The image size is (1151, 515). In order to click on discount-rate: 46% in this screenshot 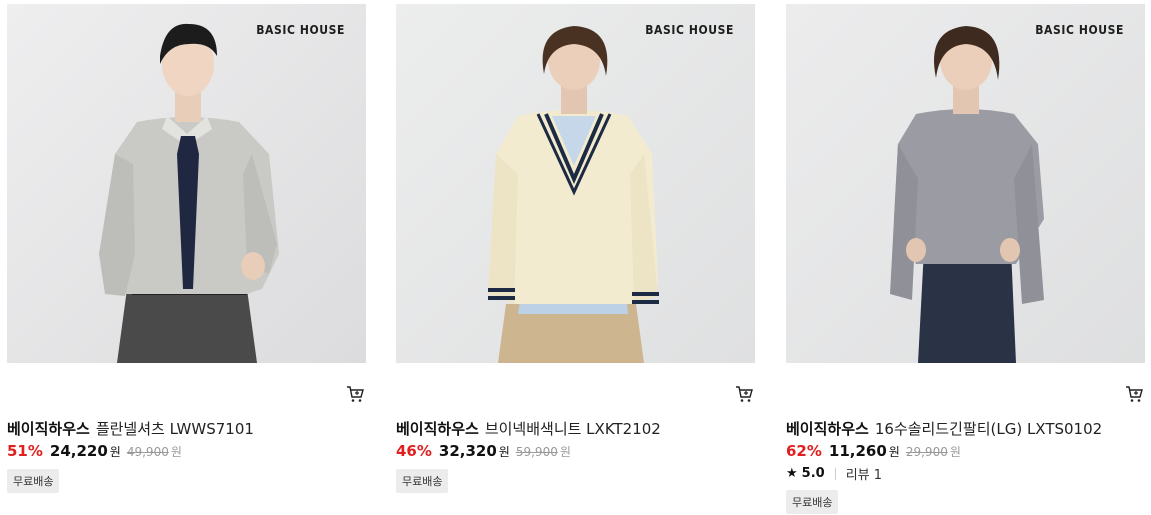, I will do `click(414, 451)`.